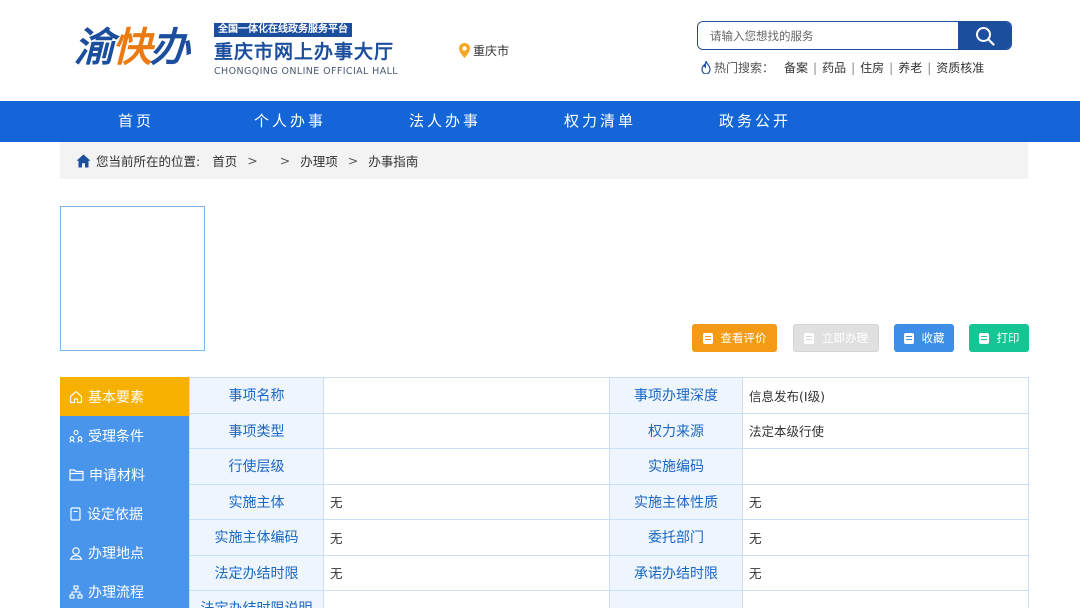 This screenshot has height=608, width=1080. What do you see at coordinates (743, 338) in the screenshot?
I see `view-review-label: 查看评价` at bounding box center [743, 338].